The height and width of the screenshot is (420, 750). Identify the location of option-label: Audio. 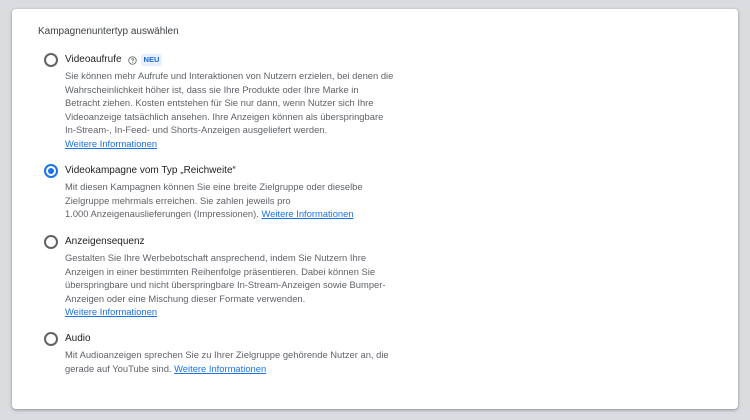
(78, 338).